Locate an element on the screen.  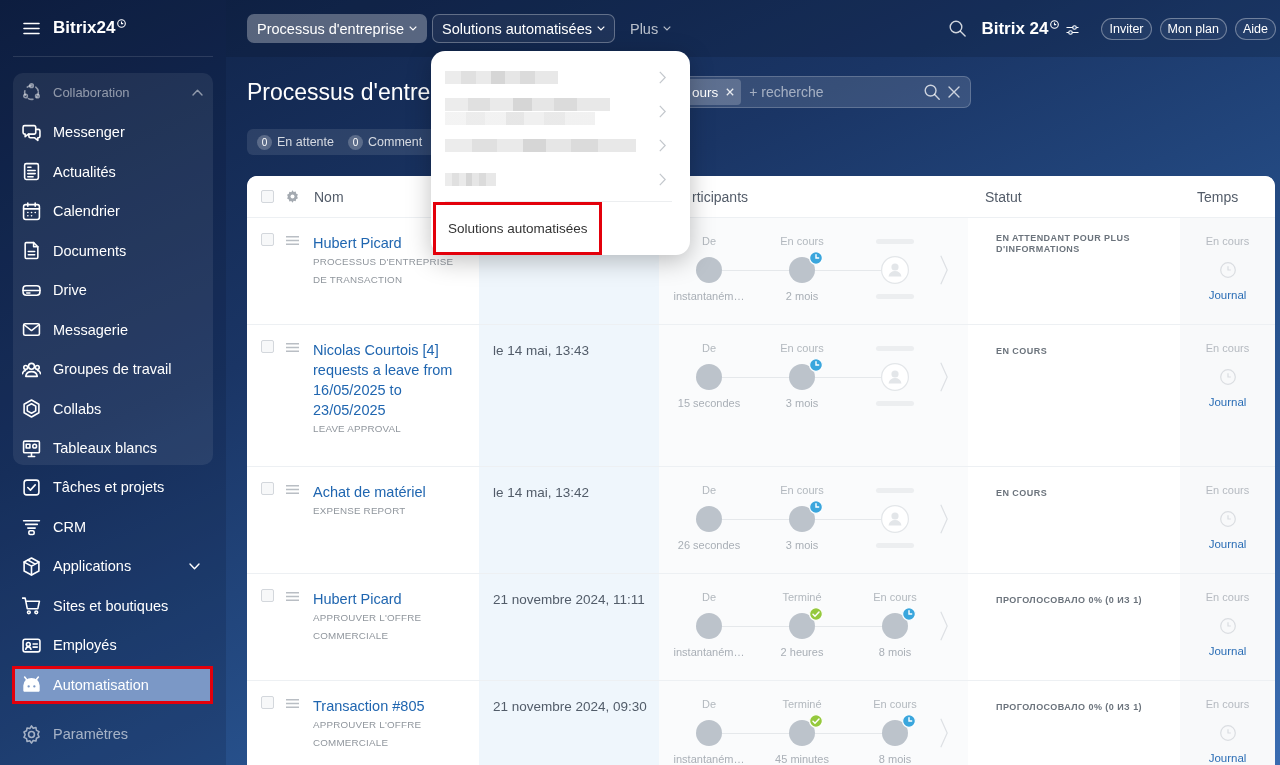
step-label: Terminé is located at coordinates (802, 597).